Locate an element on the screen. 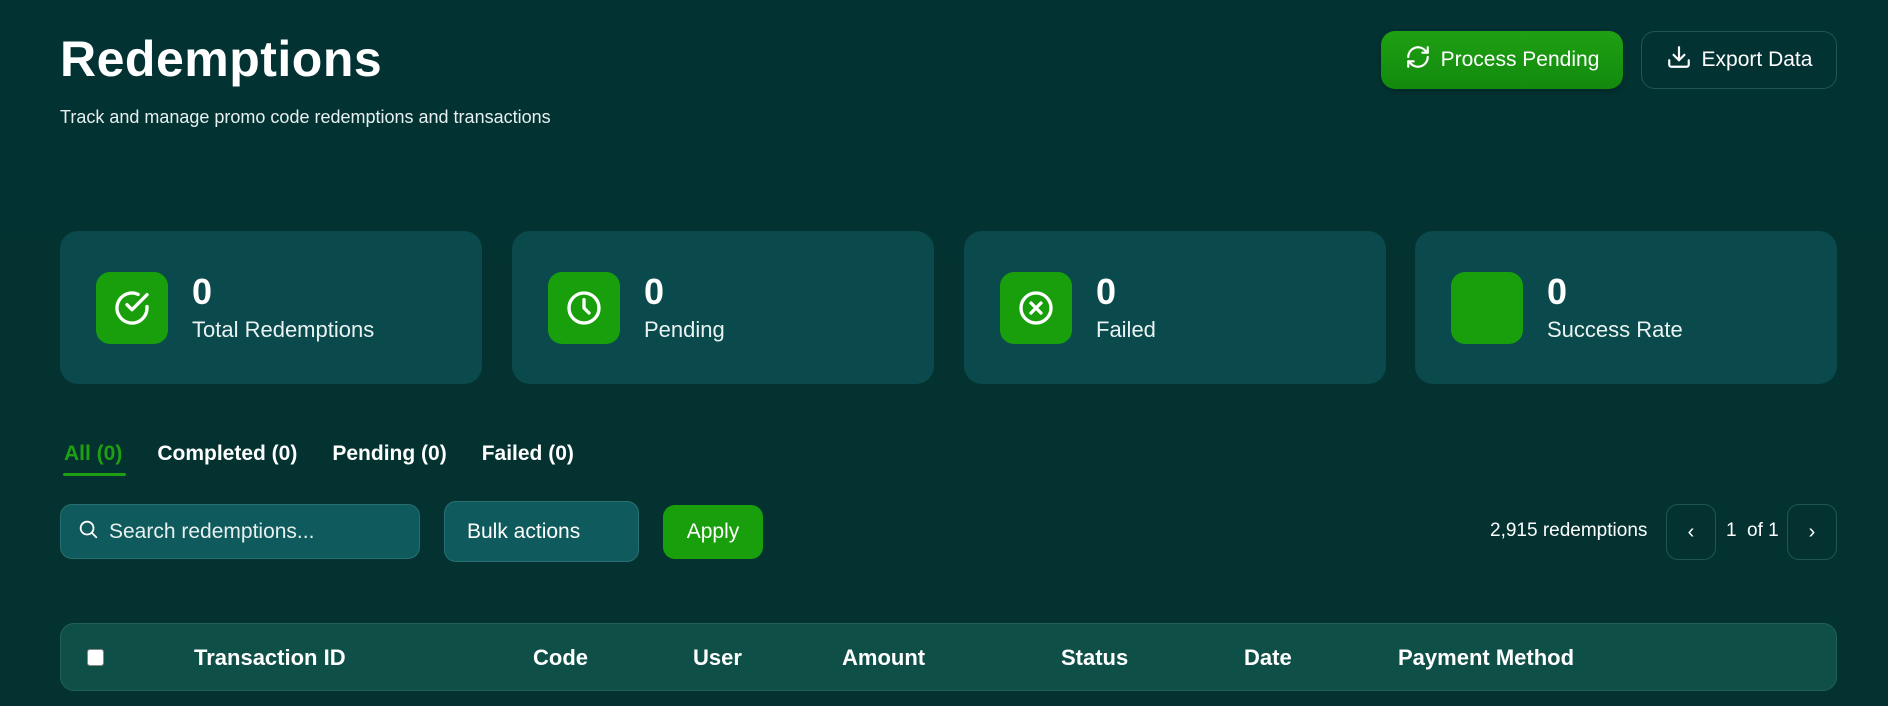  column-transaction-id: Transaction ID is located at coordinates (270, 658).